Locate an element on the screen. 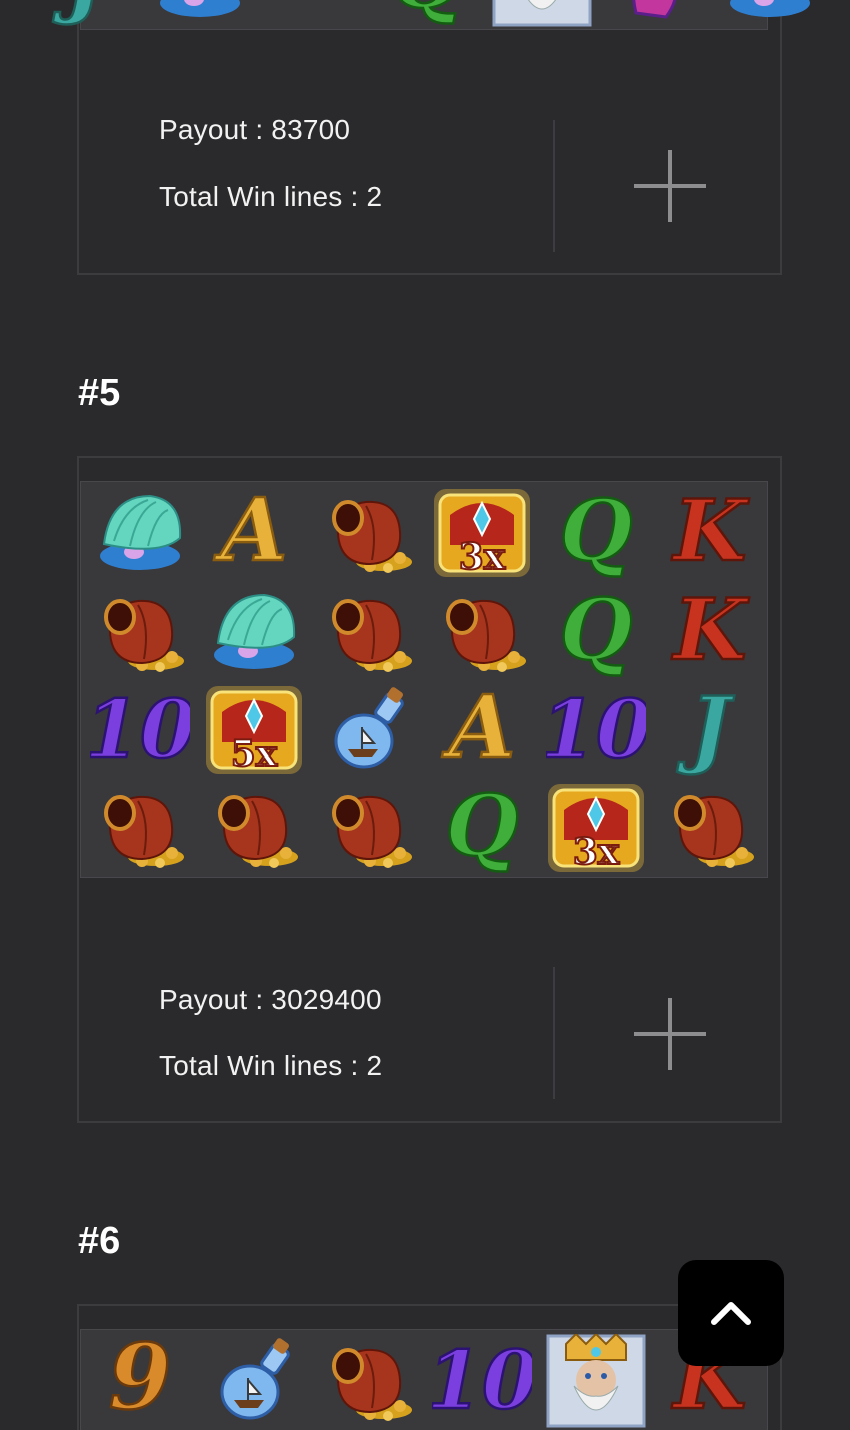 The width and height of the screenshot is (850, 1430). result-info-5: Payout : 3029400 Total Win lines : 2 is located at coordinates (316, 1038).